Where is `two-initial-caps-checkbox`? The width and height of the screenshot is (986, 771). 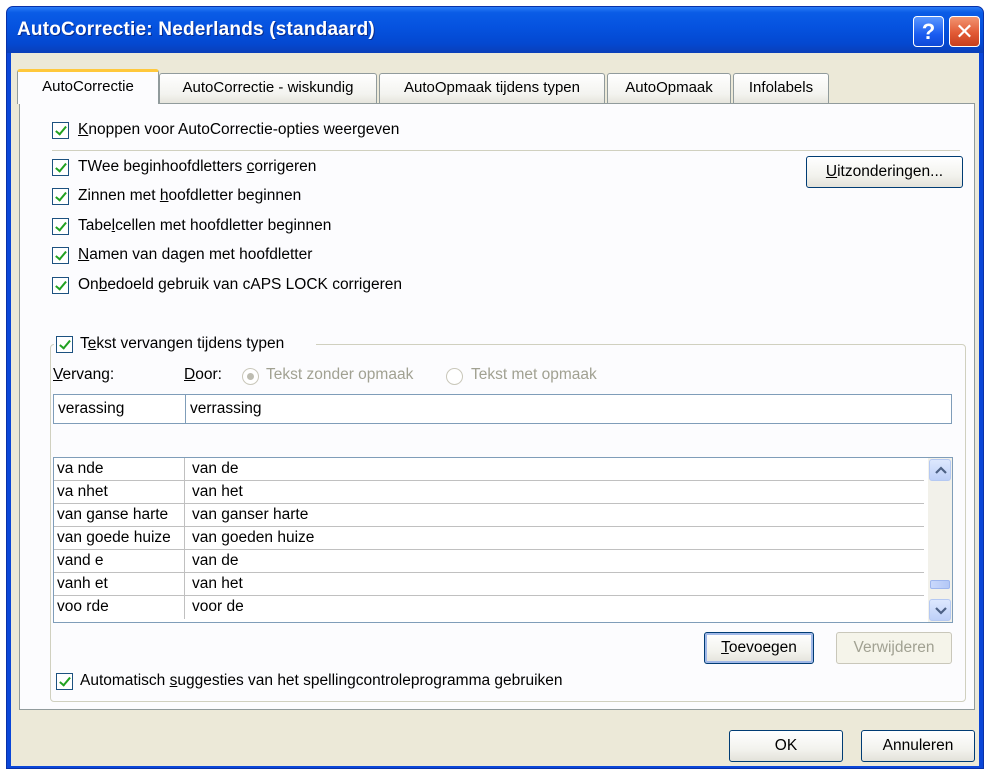 two-initial-caps-checkbox is located at coordinates (60, 167).